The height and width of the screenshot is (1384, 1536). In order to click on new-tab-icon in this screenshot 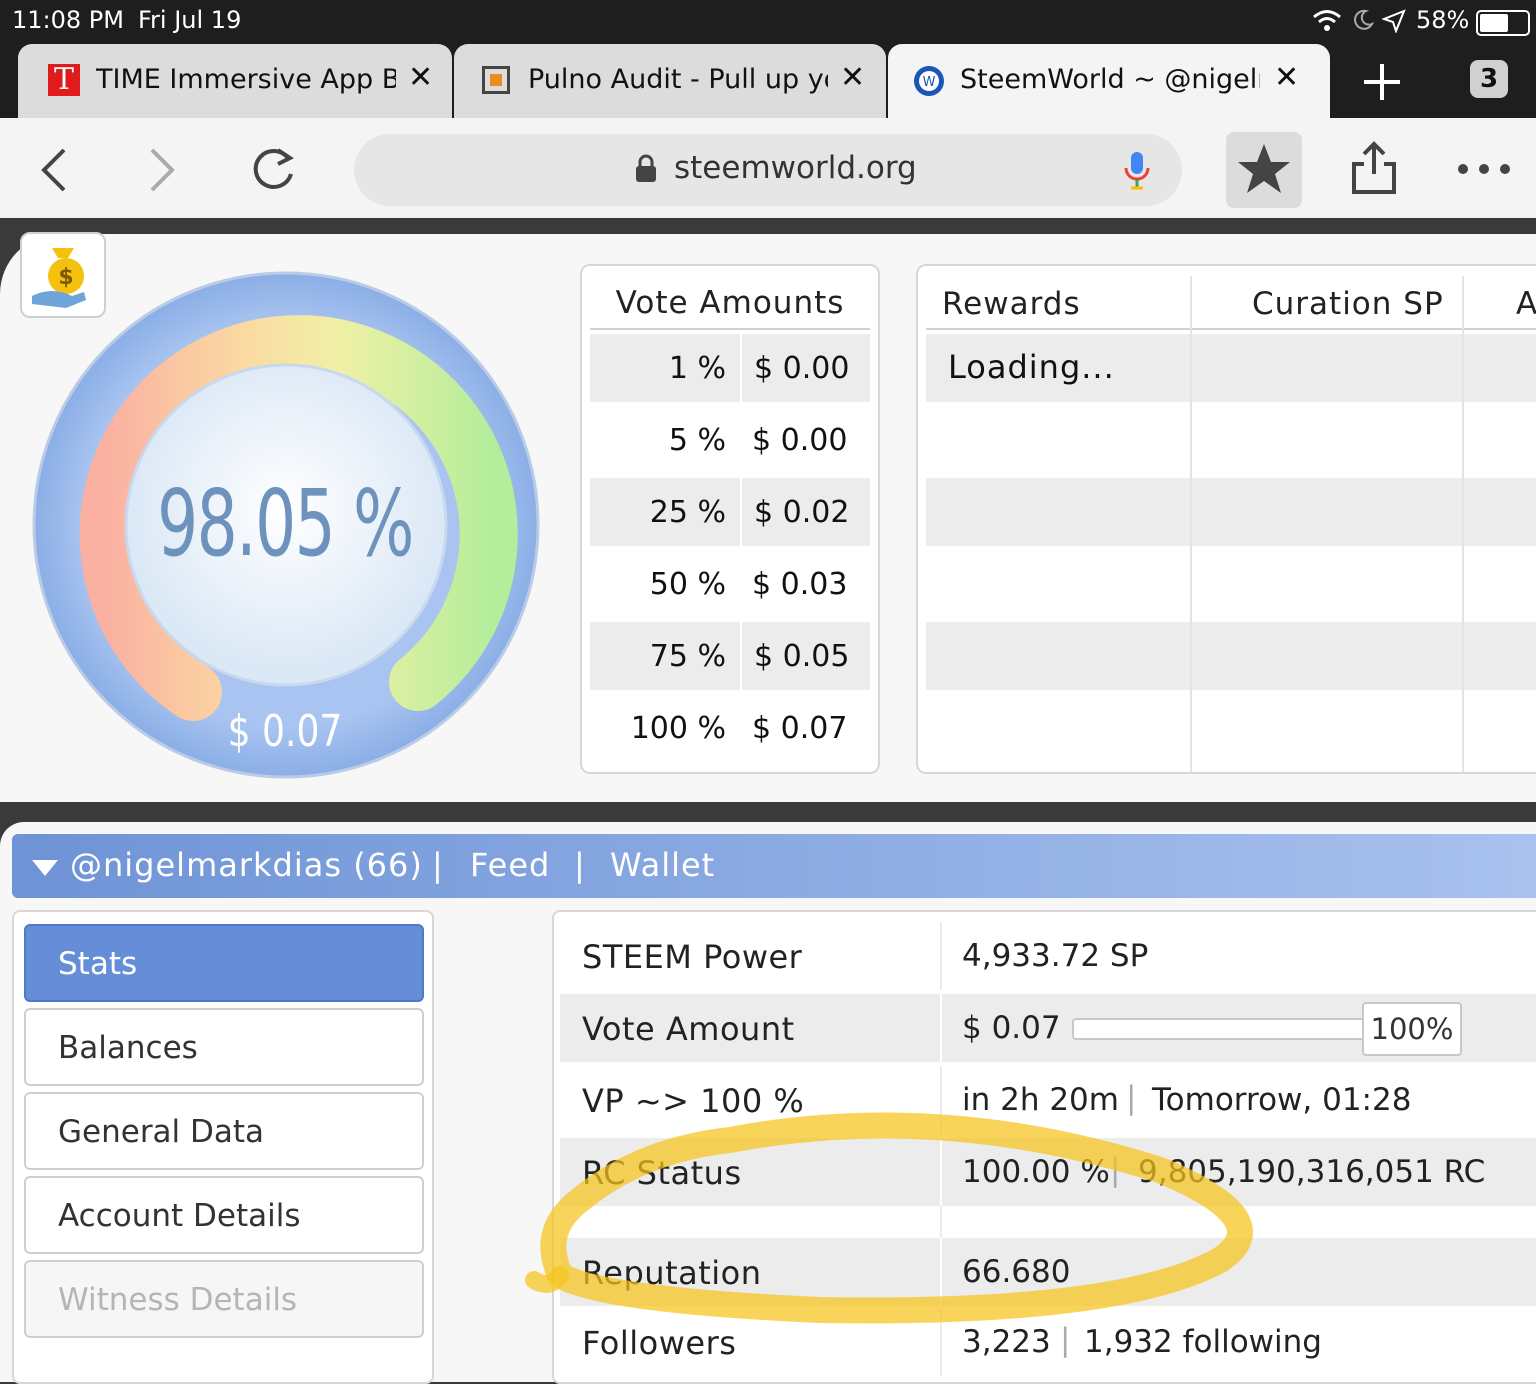, I will do `click(1382, 82)`.